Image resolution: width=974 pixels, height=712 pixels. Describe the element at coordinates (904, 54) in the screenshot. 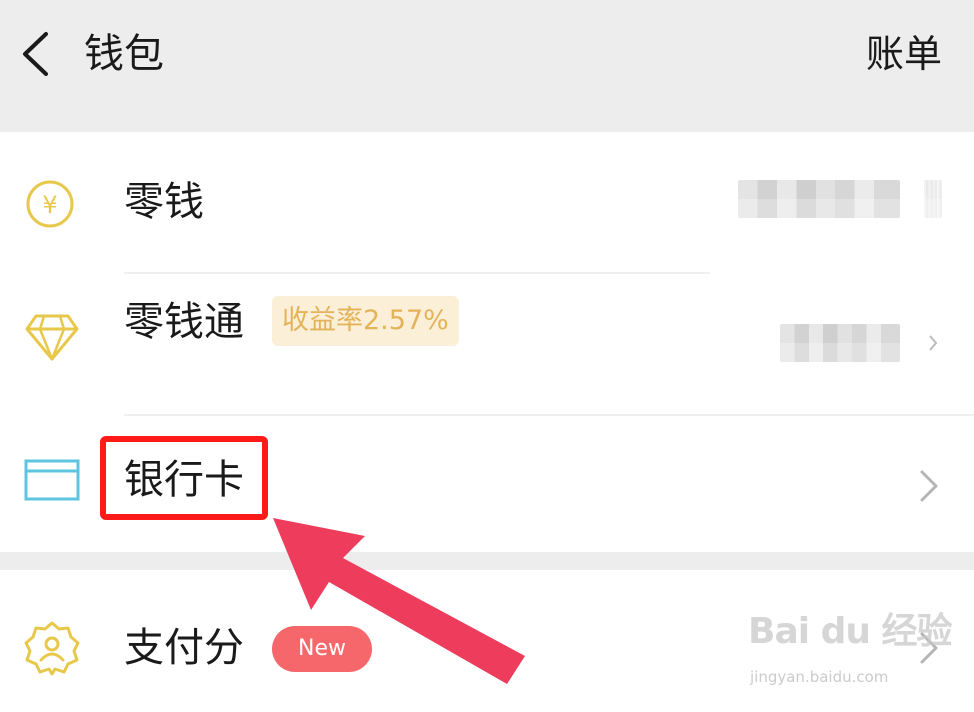

I see `bill-button: 账单` at that location.